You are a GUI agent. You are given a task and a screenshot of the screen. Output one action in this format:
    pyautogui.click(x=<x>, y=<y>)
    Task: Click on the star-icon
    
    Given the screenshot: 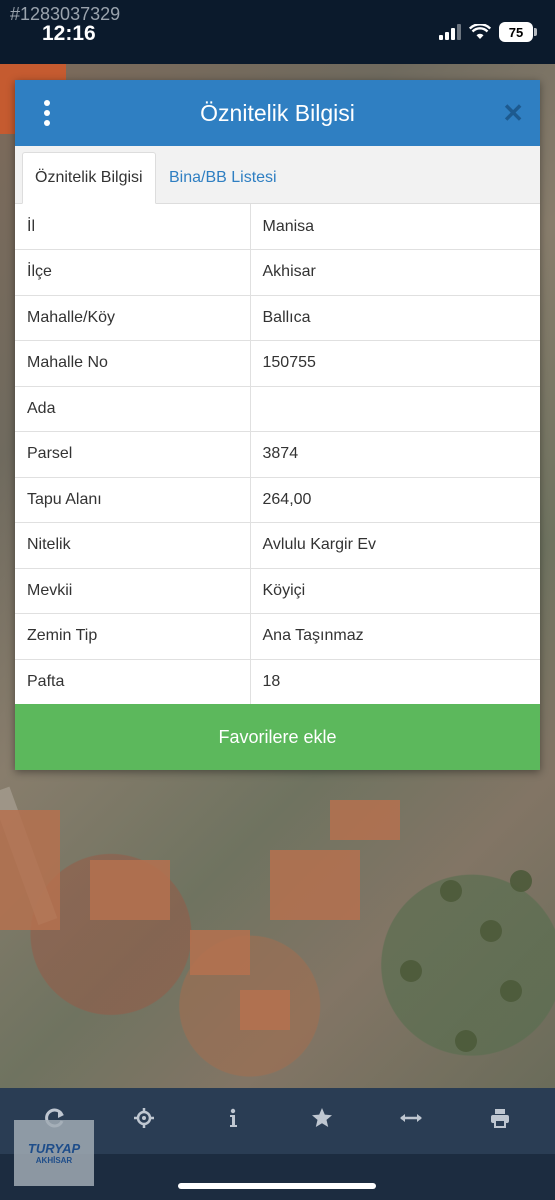 What is the action you would take?
    pyautogui.click(x=322, y=1121)
    